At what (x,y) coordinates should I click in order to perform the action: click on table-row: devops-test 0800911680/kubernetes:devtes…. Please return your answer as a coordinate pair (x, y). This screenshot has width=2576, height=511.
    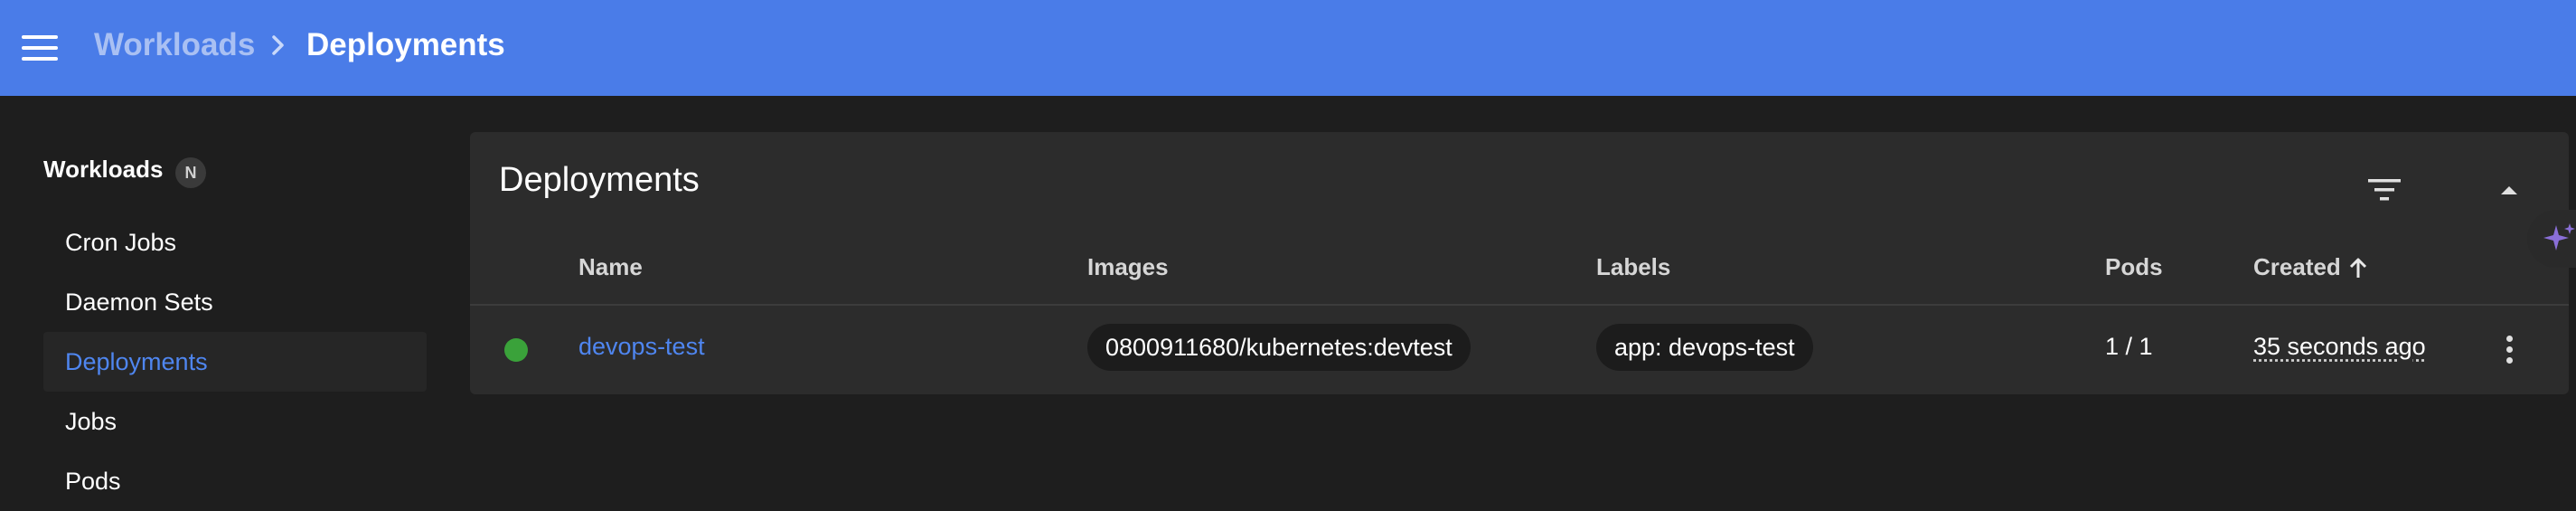
    Looking at the image, I should click on (1520, 350).